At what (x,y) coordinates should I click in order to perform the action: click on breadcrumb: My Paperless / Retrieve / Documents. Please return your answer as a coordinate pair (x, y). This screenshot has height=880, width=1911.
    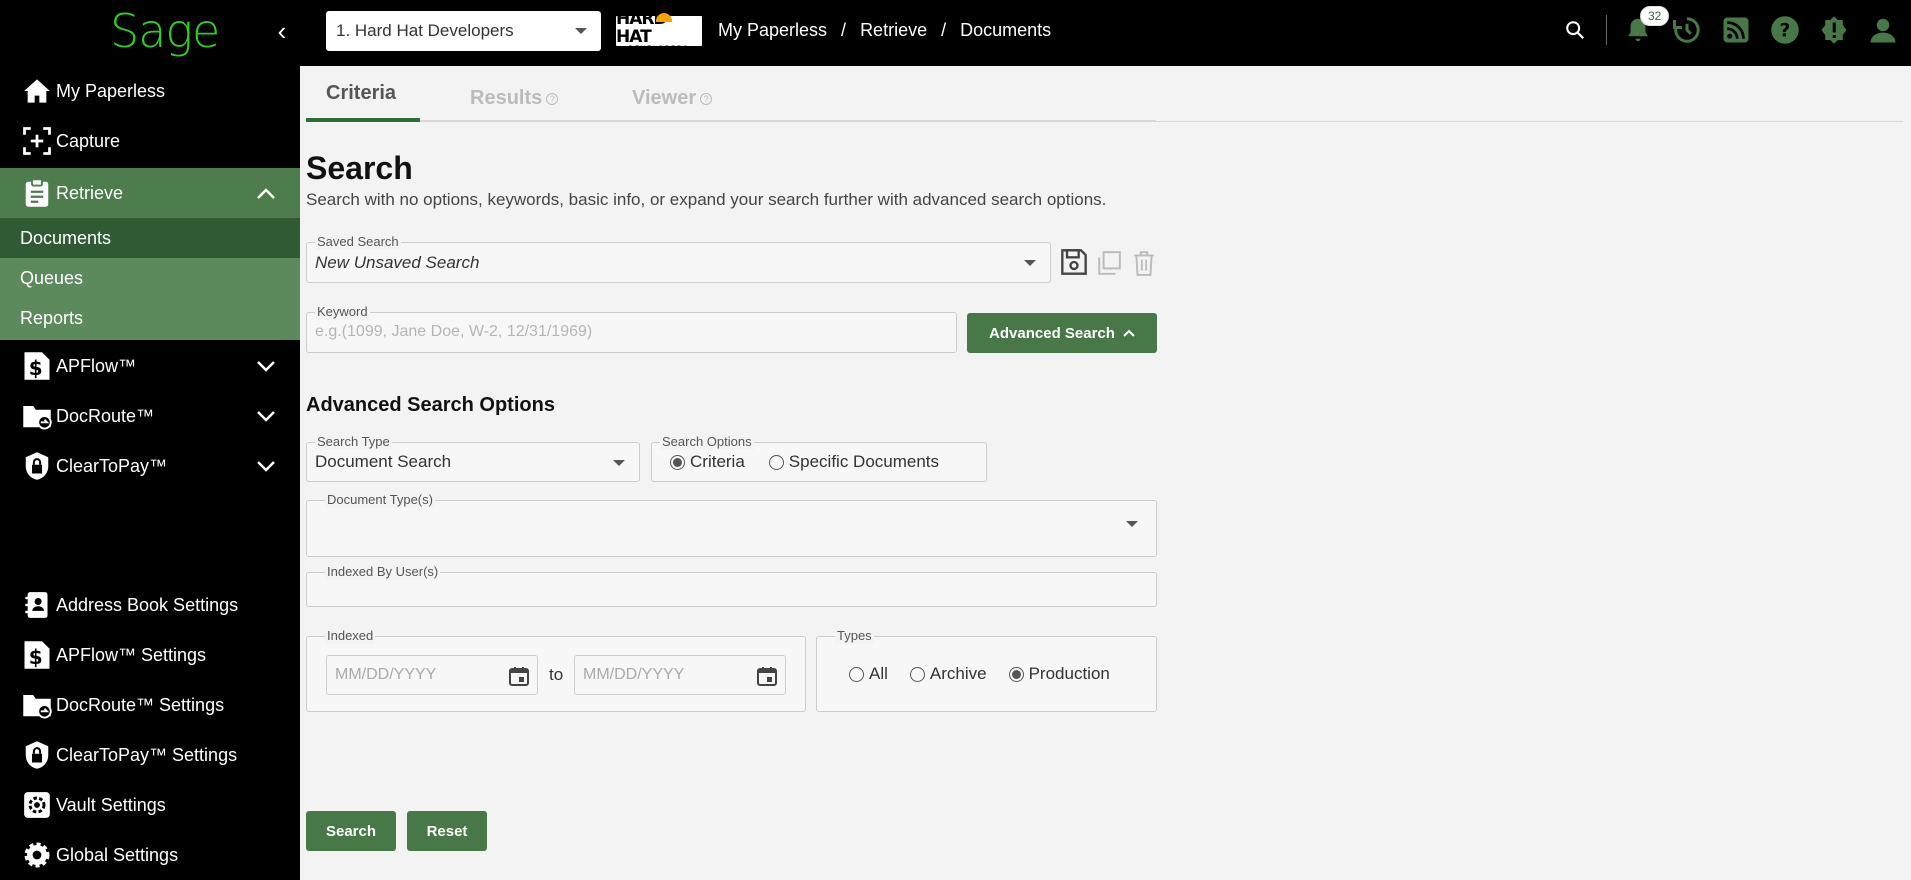
    Looking at the image, I should click on (884, 30).